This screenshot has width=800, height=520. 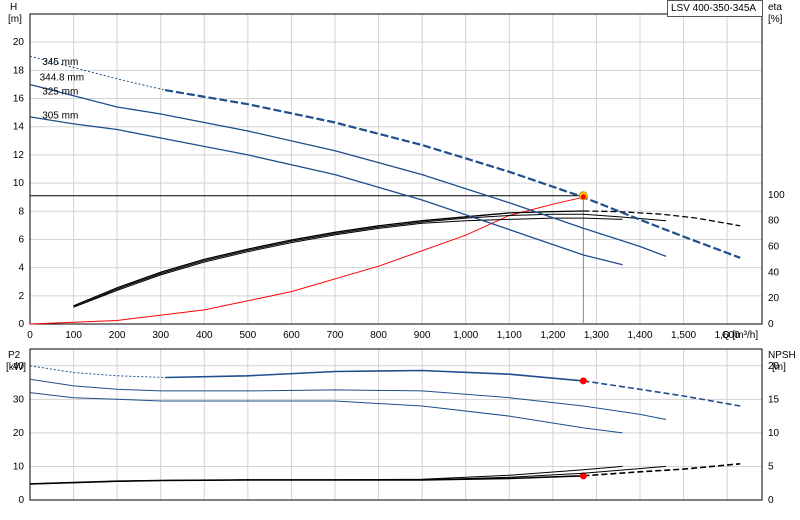 I want to click on eta-tick-label: 0, so click(x=771, y=324).